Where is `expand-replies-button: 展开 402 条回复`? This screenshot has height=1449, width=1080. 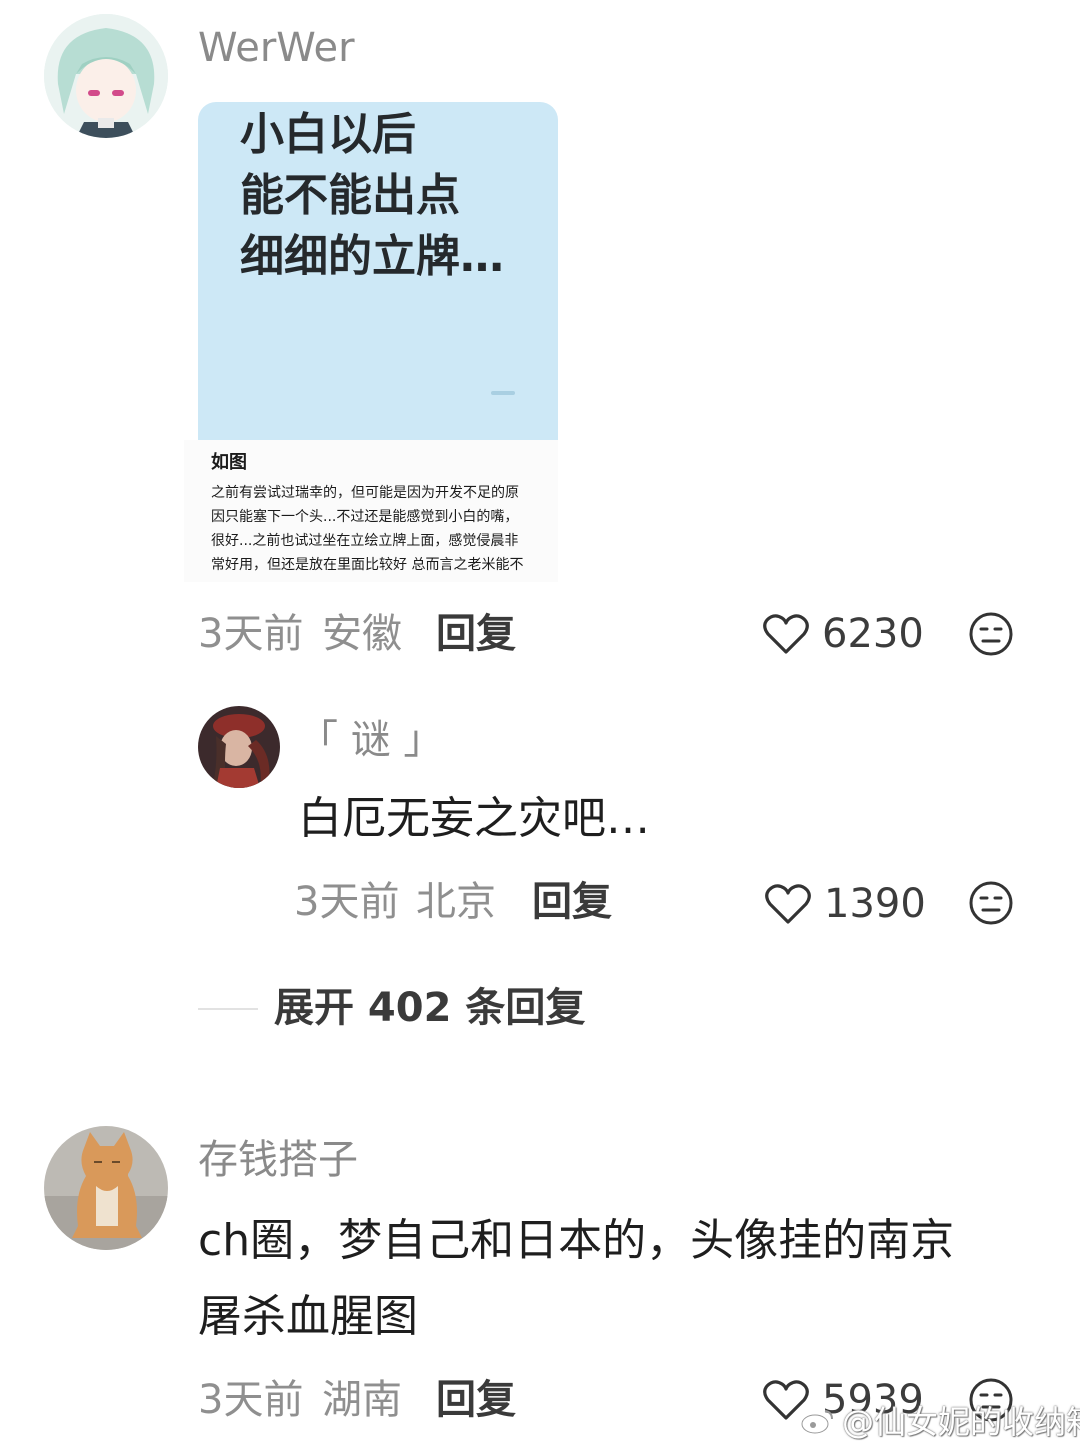 expand-replies-button: 展开 402 条回复 is located at coordinates (429, 1008).